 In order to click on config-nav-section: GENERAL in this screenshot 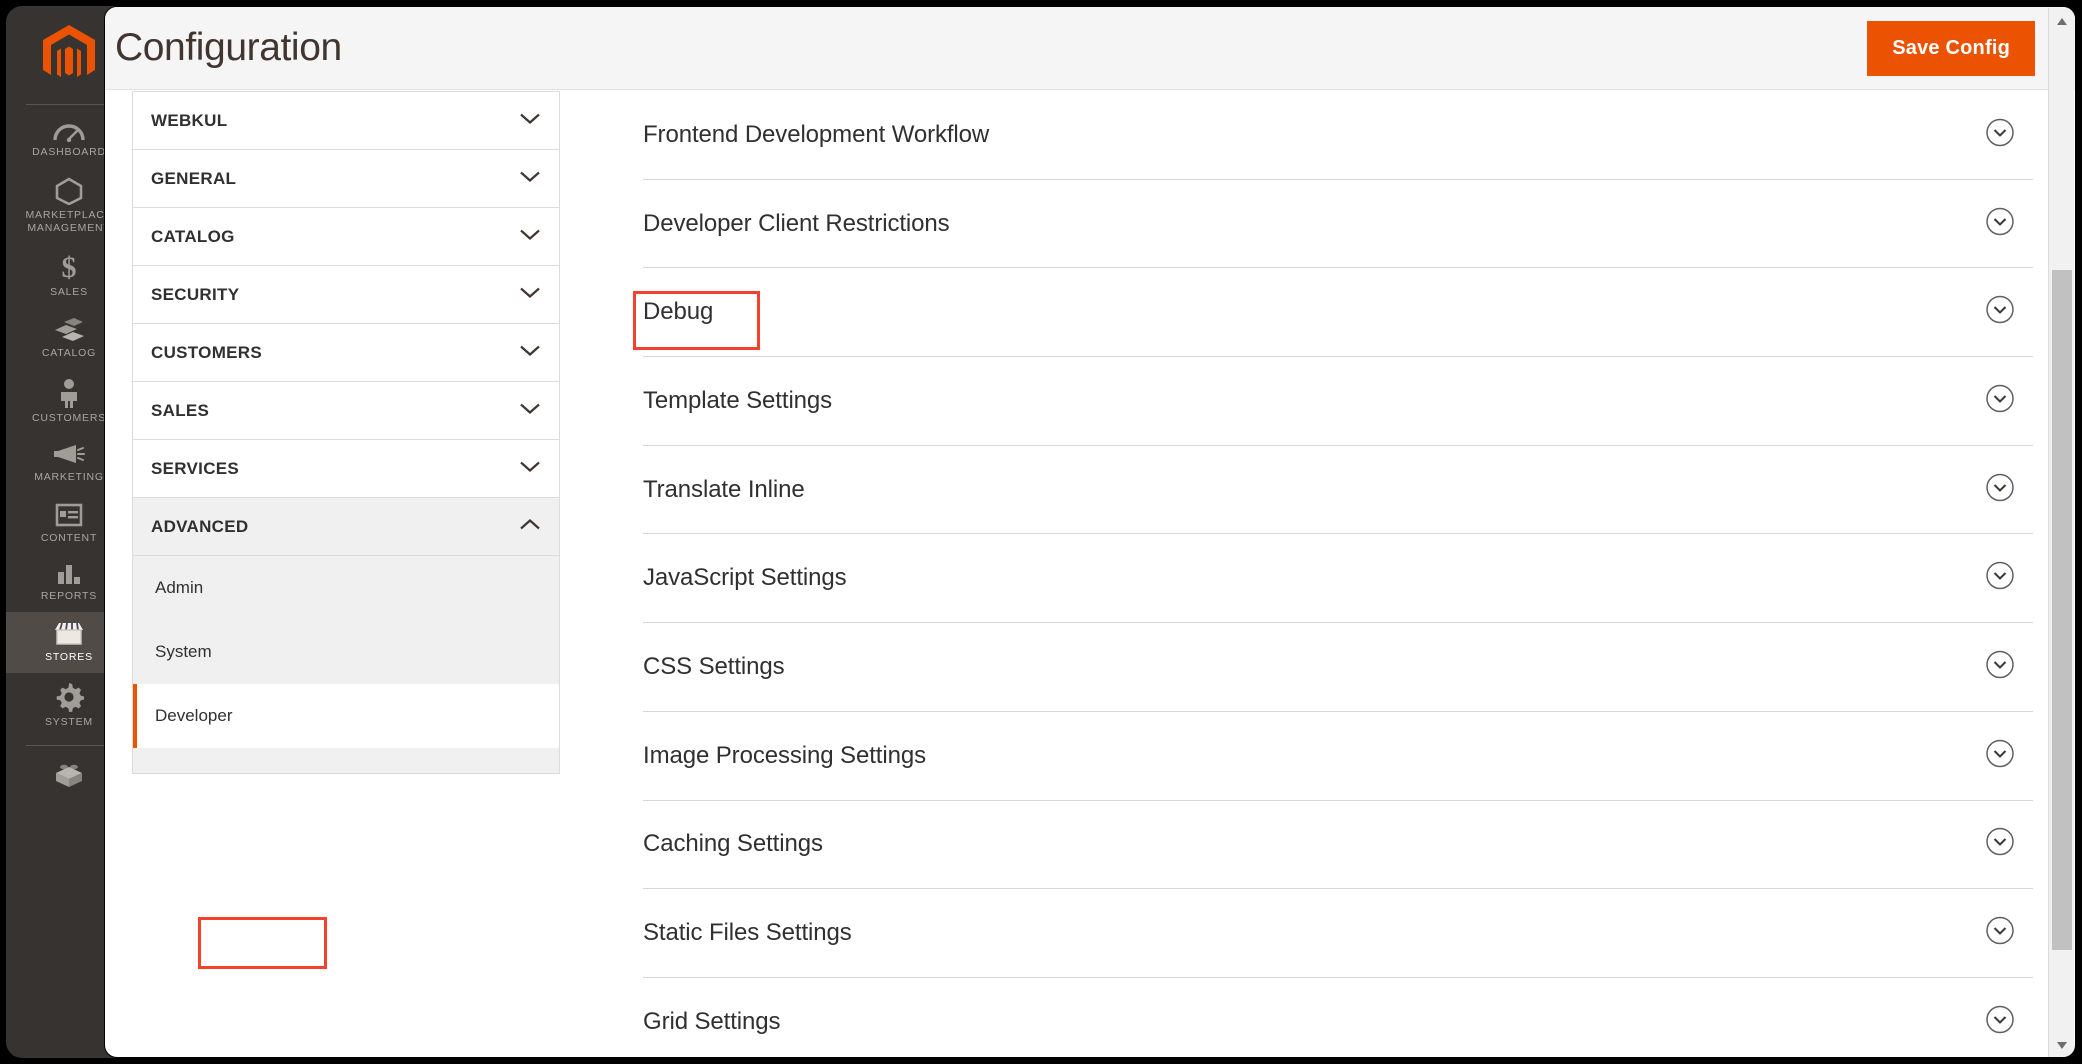, I will do `click(346, 178)`.